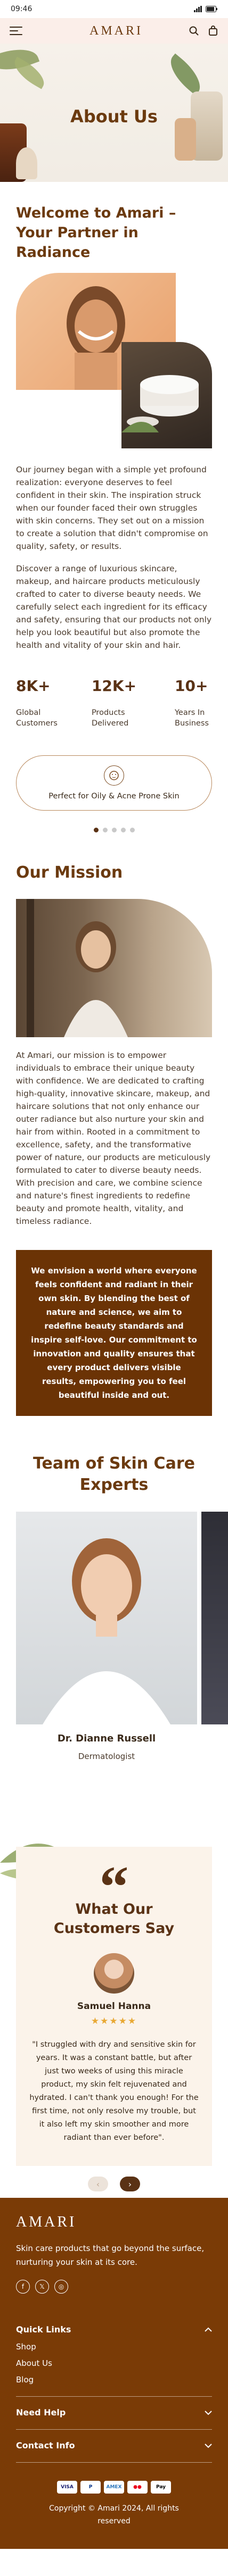  What do you see at coordinates (114, 2347) in the screenshot?
I see `footer-link-shop: Shop` at bounding box center [114, 2347].